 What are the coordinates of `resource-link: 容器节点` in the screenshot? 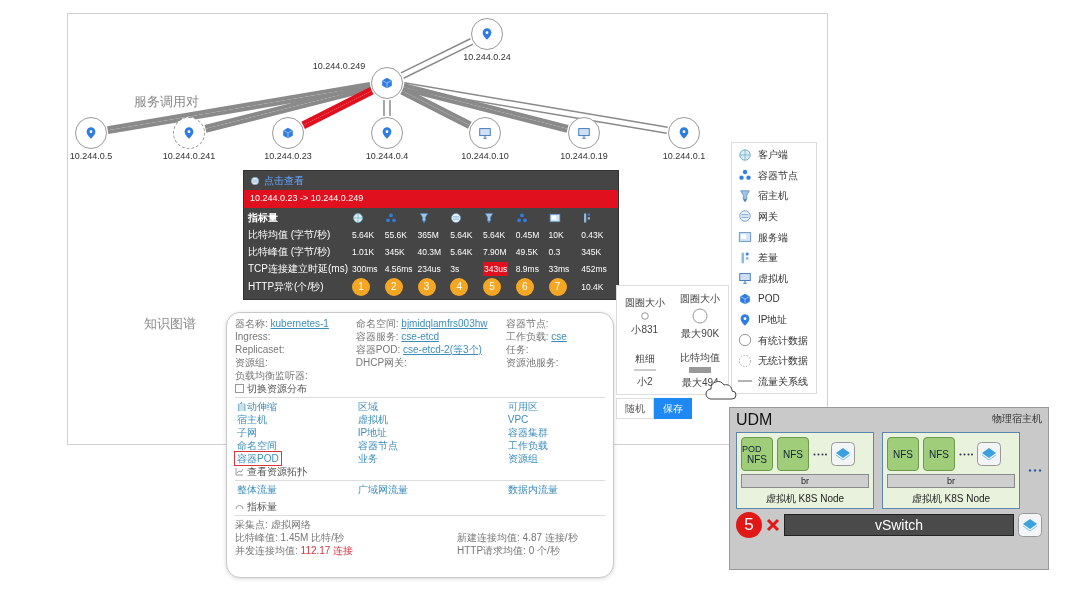 It's located at (377, 445).